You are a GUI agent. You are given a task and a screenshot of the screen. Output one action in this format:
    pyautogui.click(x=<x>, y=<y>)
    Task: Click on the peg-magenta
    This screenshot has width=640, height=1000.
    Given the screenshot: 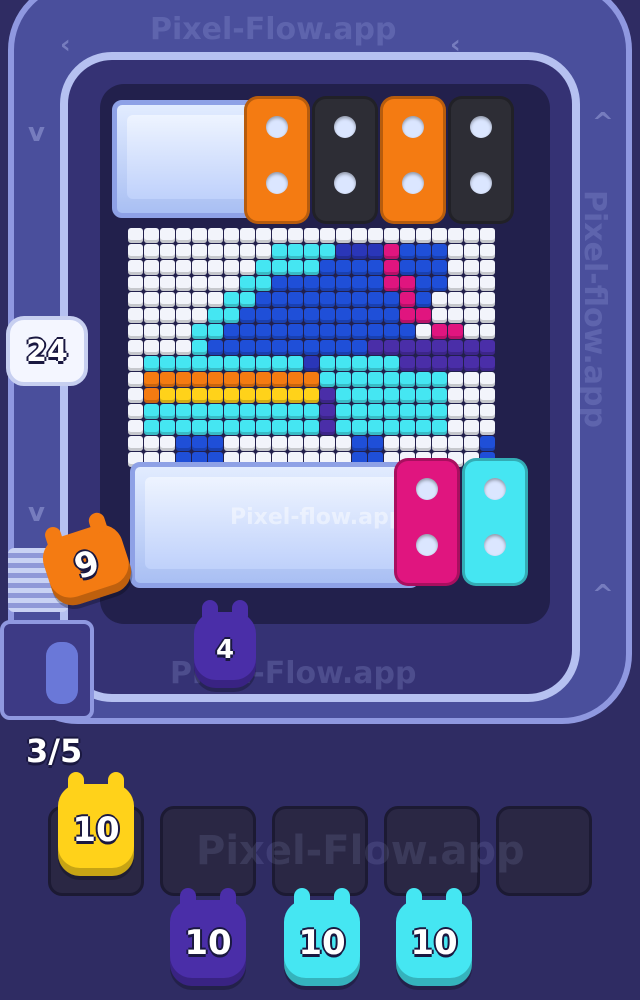 What is the action you would take?
    pyautogui.click(x=427, y=522)
    